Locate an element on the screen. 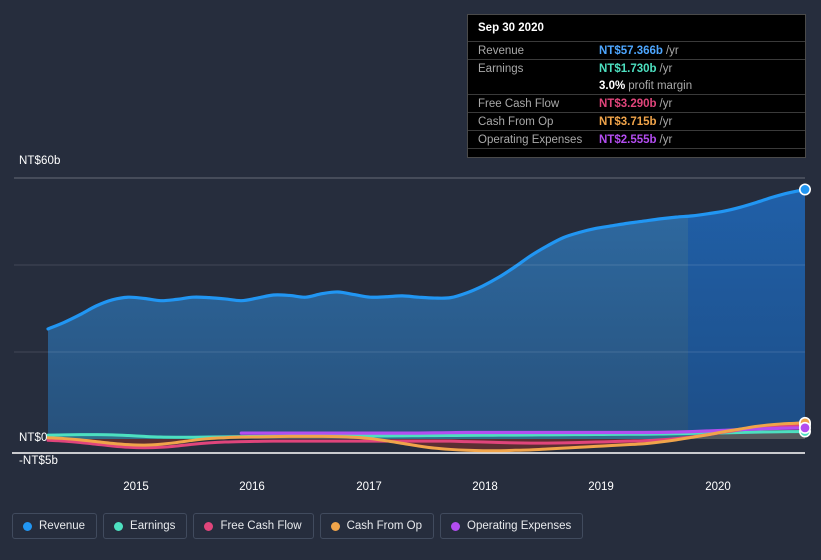 This screenshot has height=560, width=821. legend-item-label: Operating Expenses is located at coordinates (519, 526).